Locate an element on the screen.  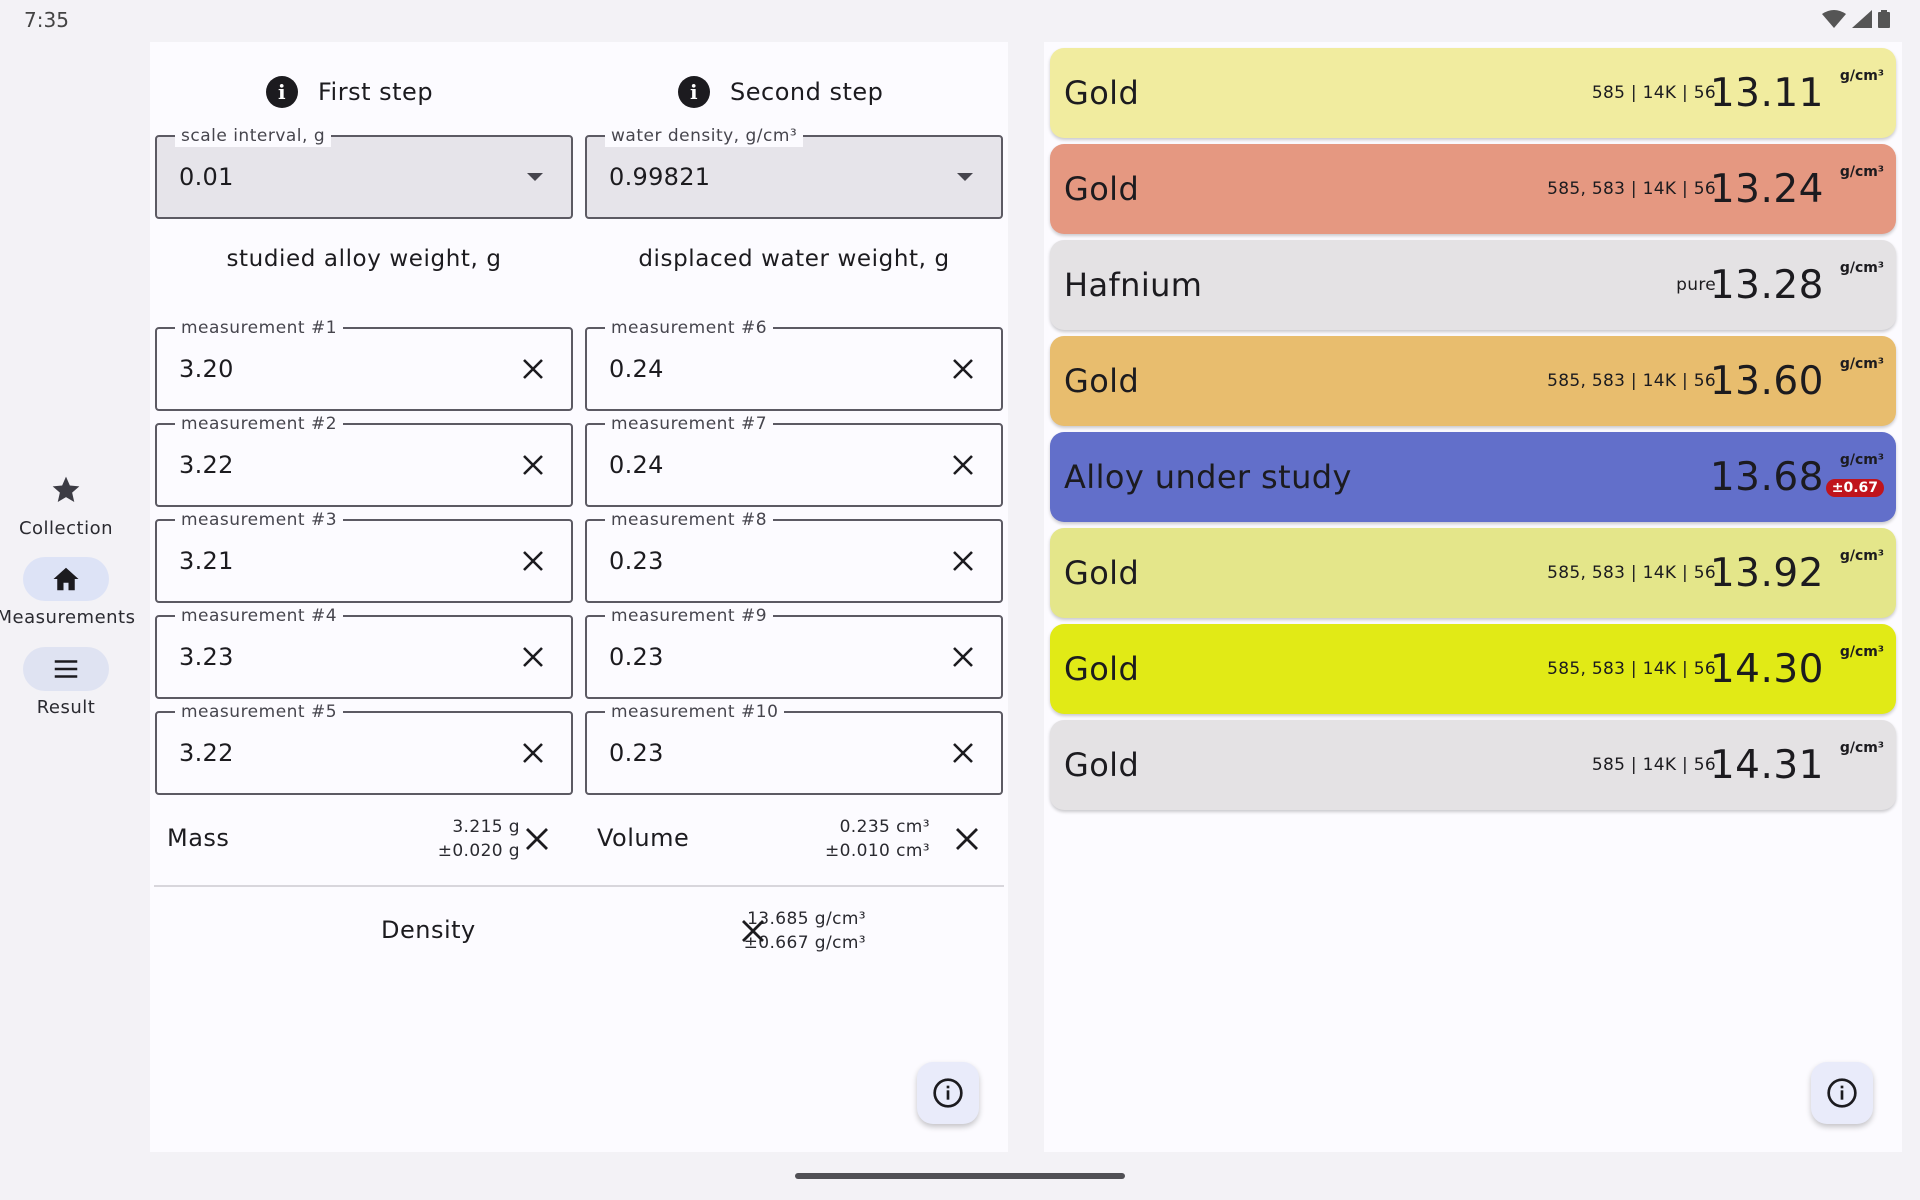
info-outline-icon is located at coordinates (1842, 1093).